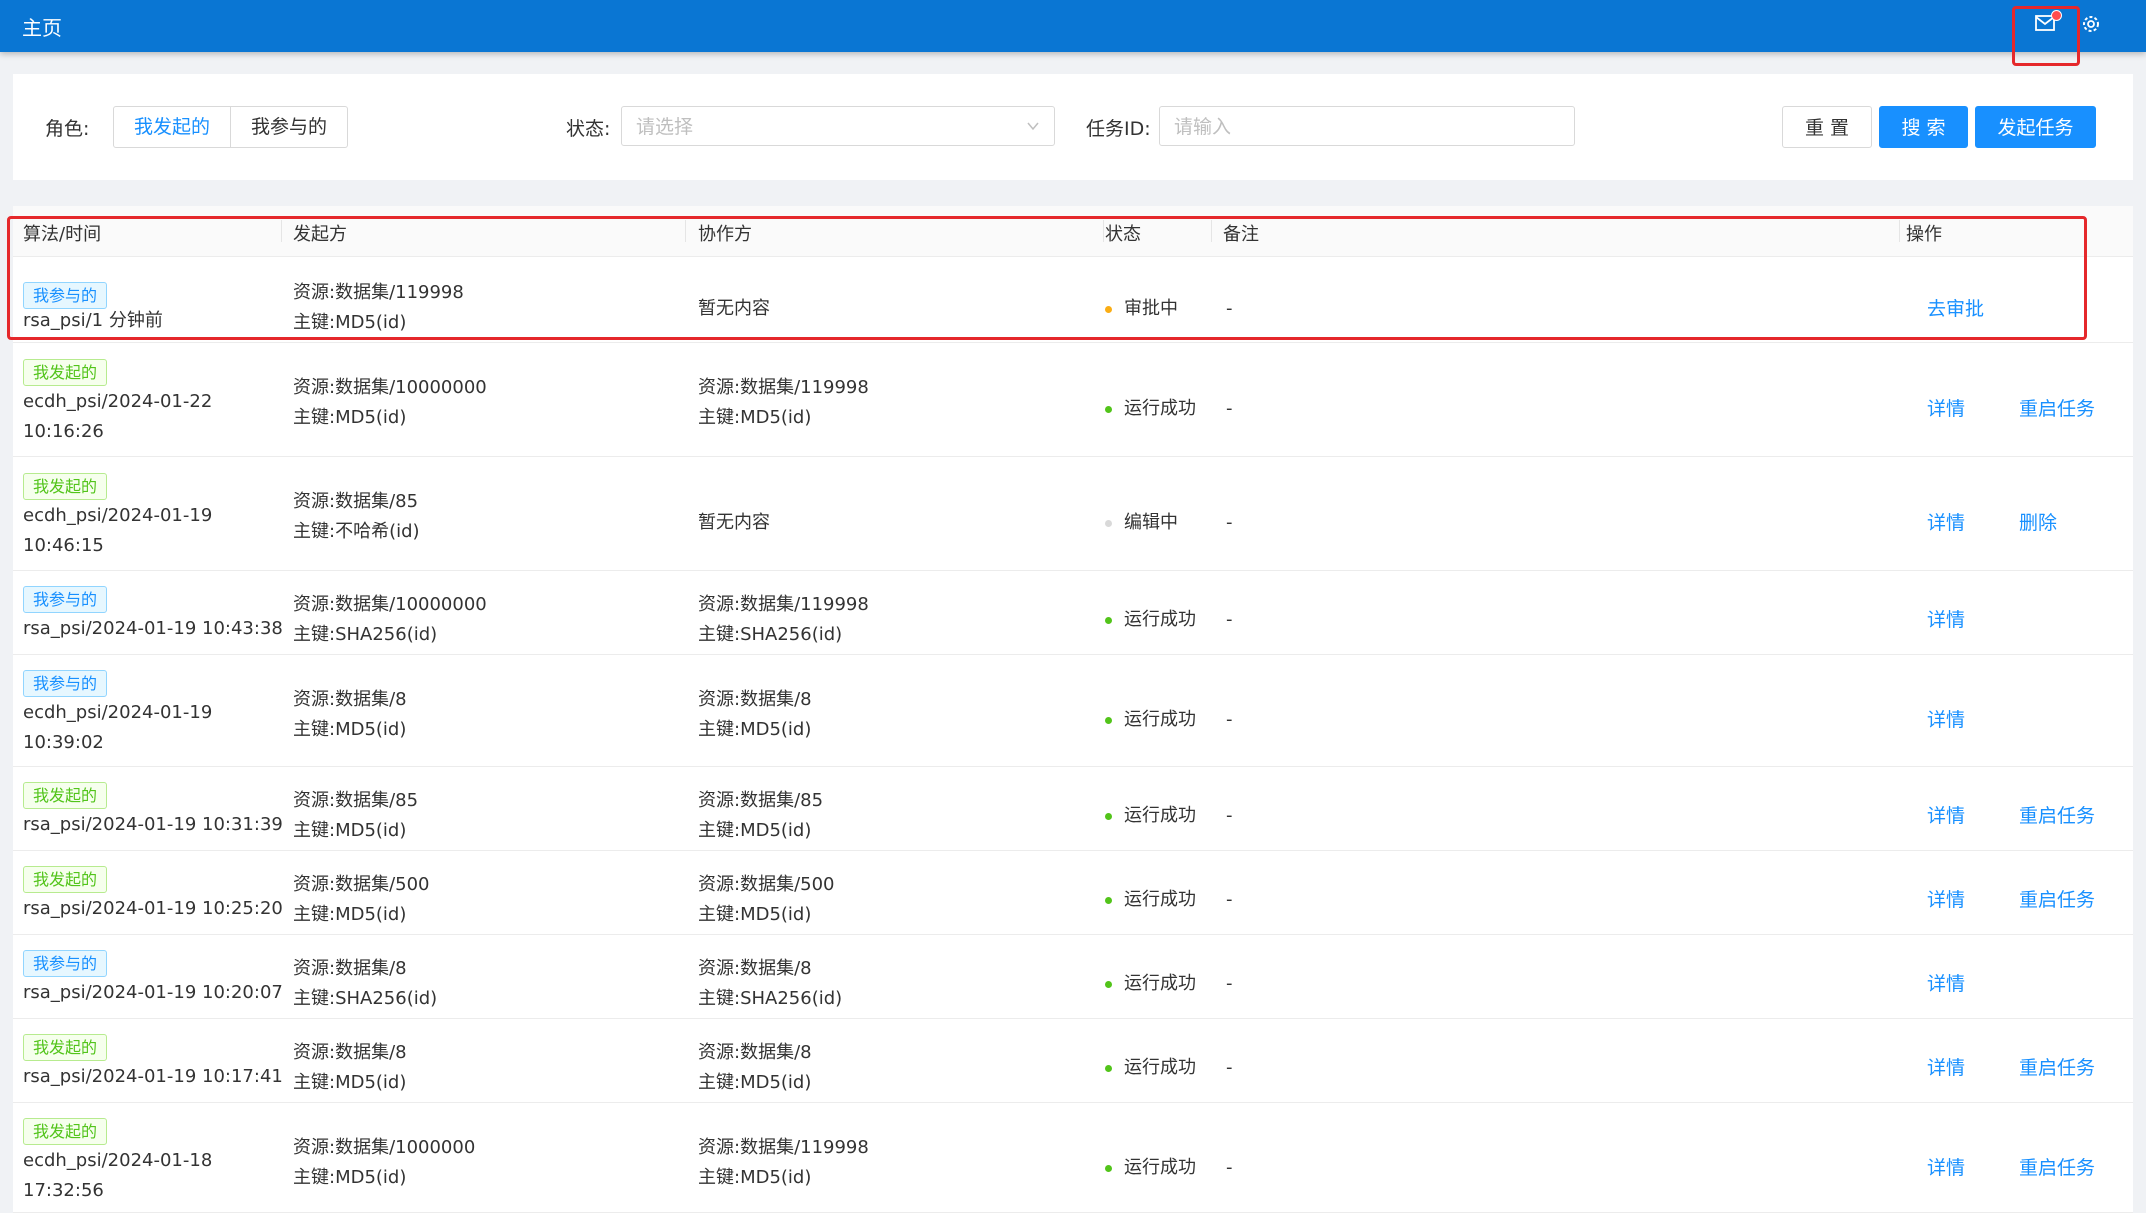 The image size is (2146, 1213). Describe the element at coordinates (118, 1160) in the screenshot. I see `algo-time-text: ecdh_psi/2024-01-18` at that location.